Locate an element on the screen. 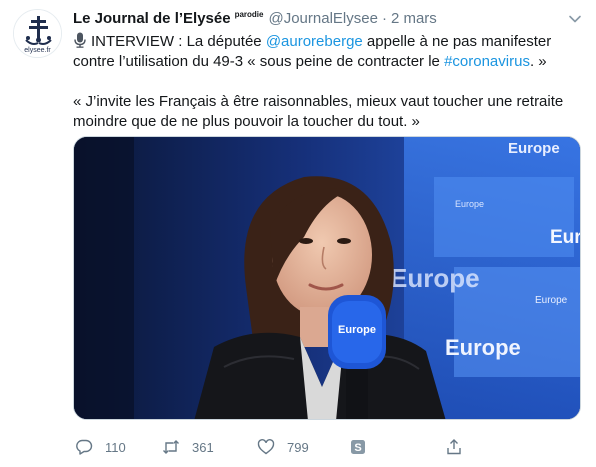 This screenshot has height=467, width=596. shareable-s-icon: S is located at coordinates (358, 447).